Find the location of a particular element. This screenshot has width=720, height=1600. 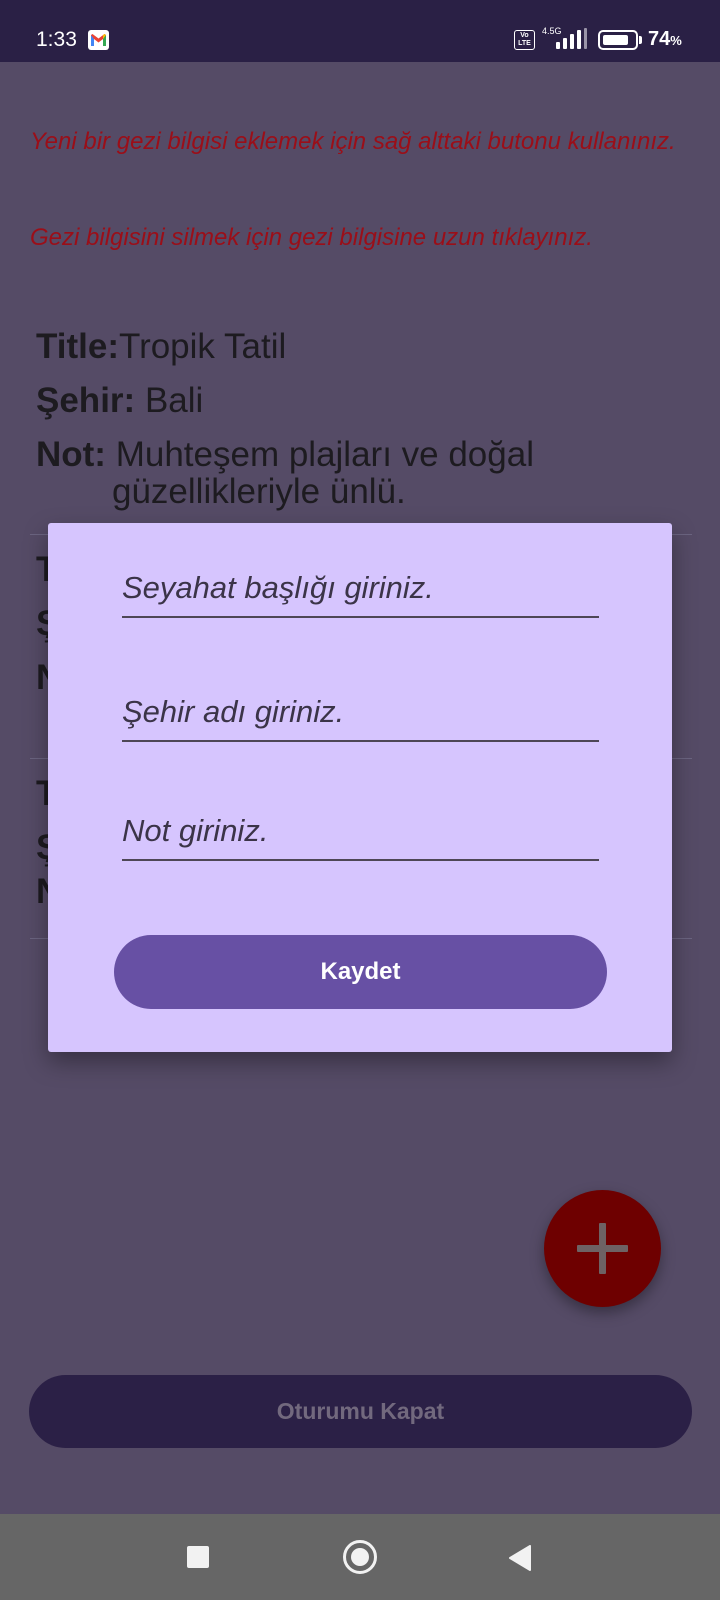

back-icon is located at coordinates (520, 1560).